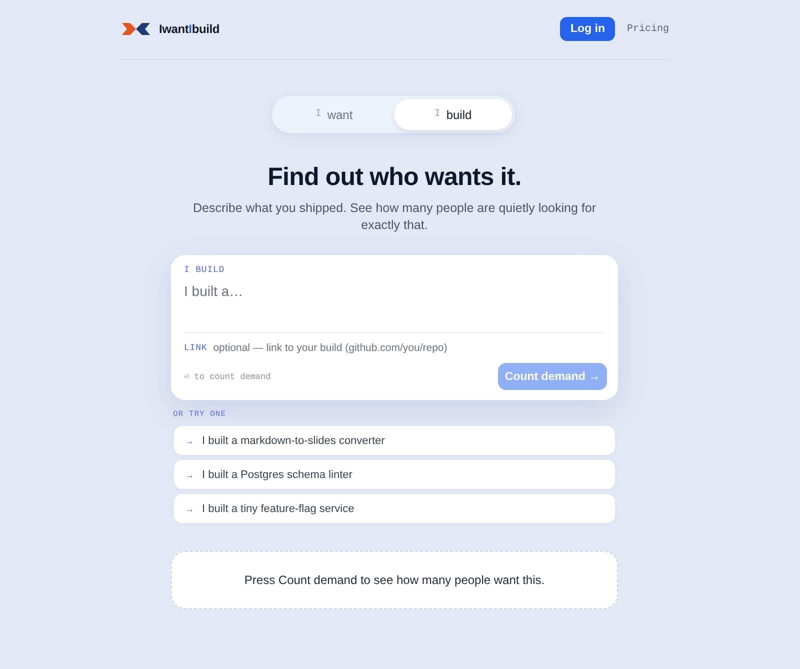 This screenshot has width=800, height=669. I want to click on section-heading: OR TRY ONE, so click(199, 414).